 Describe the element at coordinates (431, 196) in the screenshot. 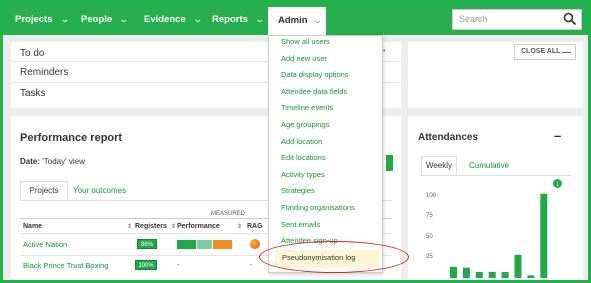

I see `y-tick-label: 100` at that location.